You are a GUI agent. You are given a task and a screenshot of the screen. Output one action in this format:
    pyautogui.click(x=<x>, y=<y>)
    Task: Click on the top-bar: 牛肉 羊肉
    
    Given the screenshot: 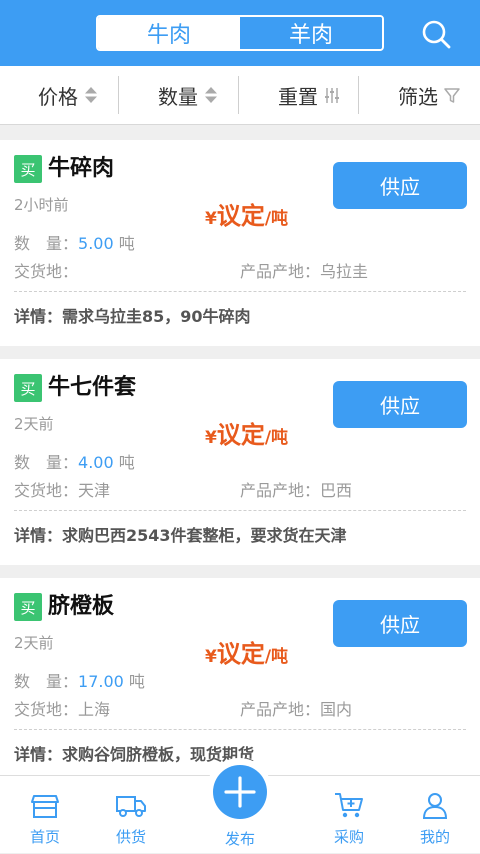 What is the action you would take?
    pyautogui.click(x=240, y=33)
    